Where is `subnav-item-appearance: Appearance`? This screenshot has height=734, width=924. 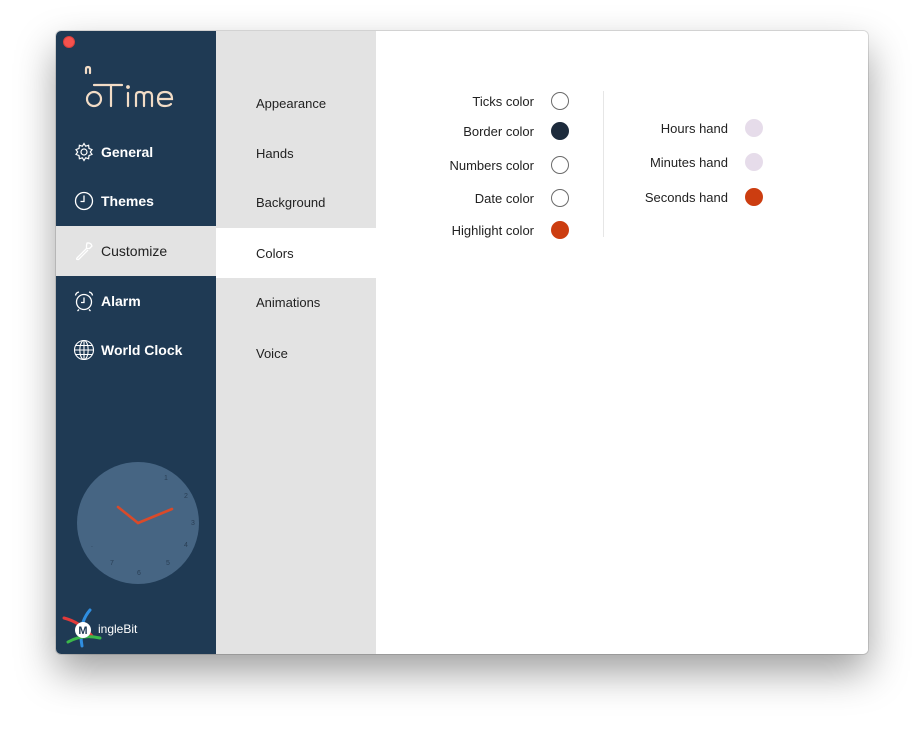
subnav-item-appearance: Appearance is located at coordinates (296, 103).